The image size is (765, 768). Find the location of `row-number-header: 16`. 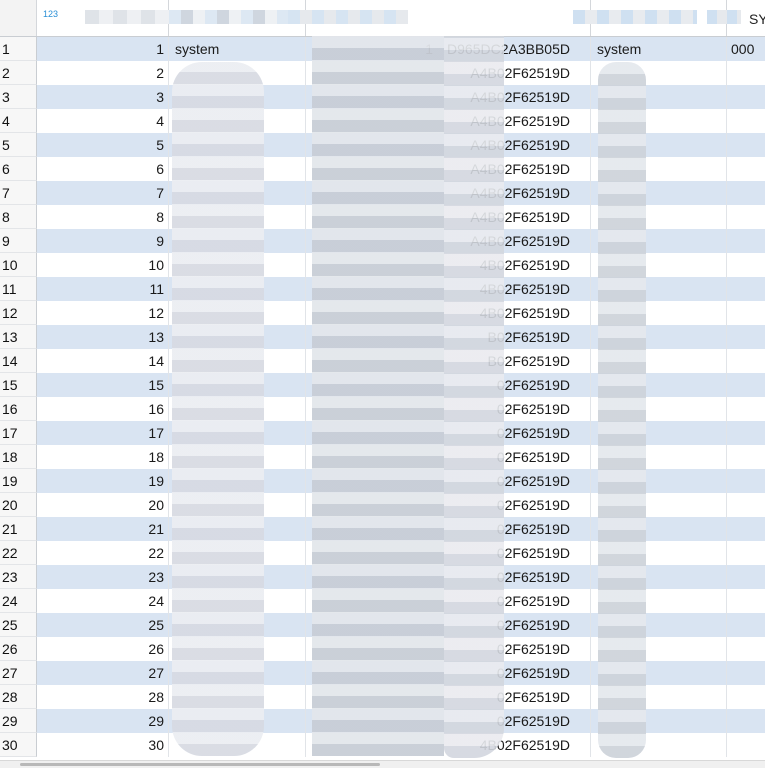

row-number-header: 16 is located at coordinates (18, 409).